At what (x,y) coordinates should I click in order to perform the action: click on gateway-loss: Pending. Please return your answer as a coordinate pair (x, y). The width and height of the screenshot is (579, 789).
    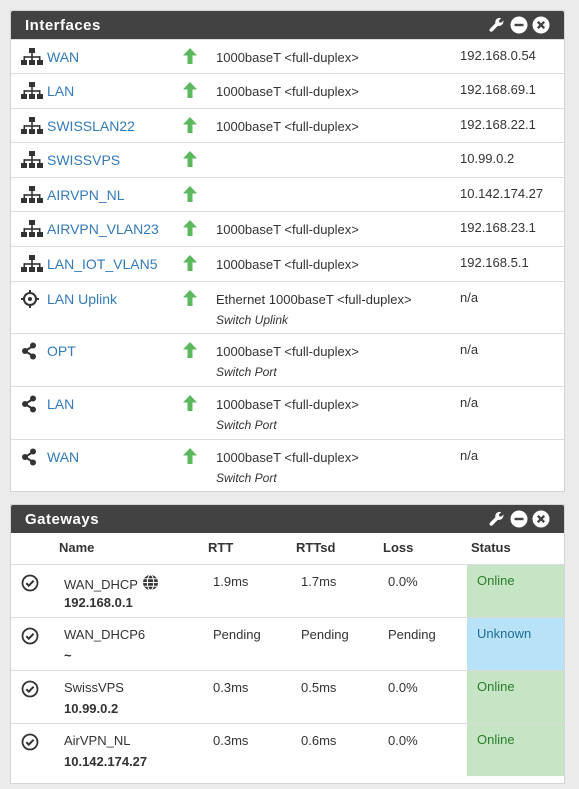
    Looking at the image, I should click on (412, 634).